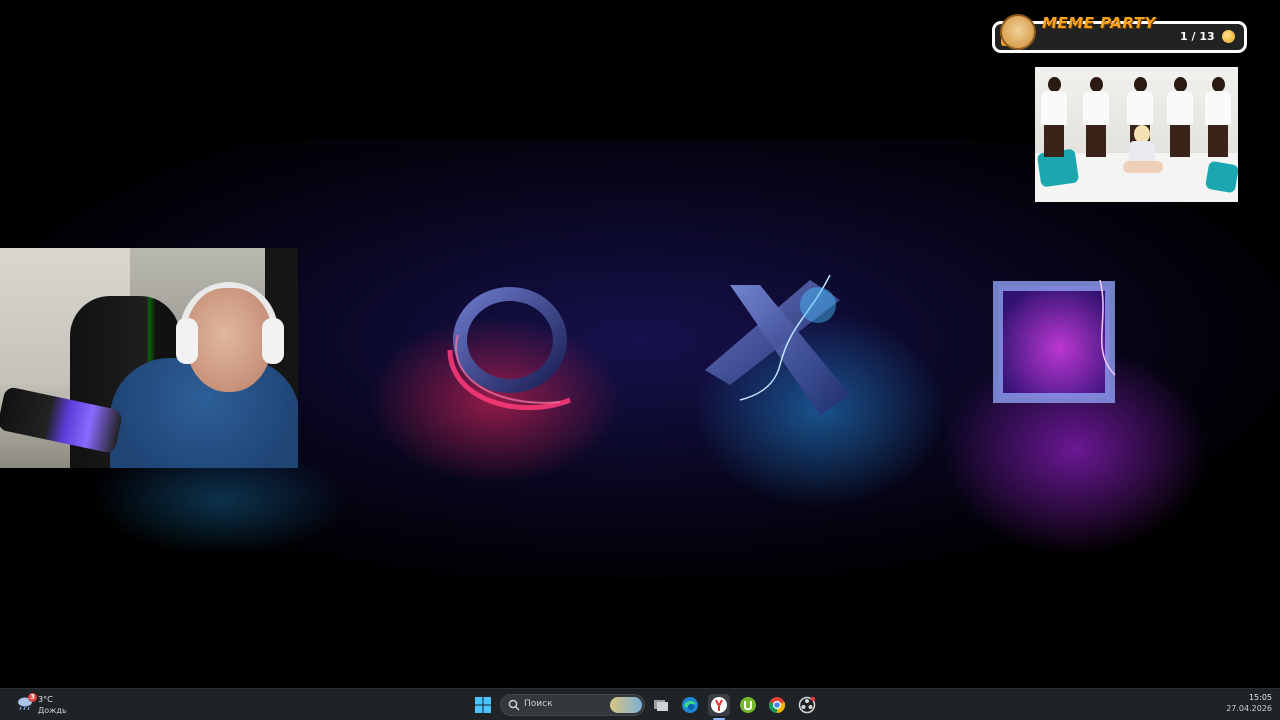 Image resolution: width=1280 pixels, height=720 pixels. I want to click on torrent-icon, so click(748, 705).